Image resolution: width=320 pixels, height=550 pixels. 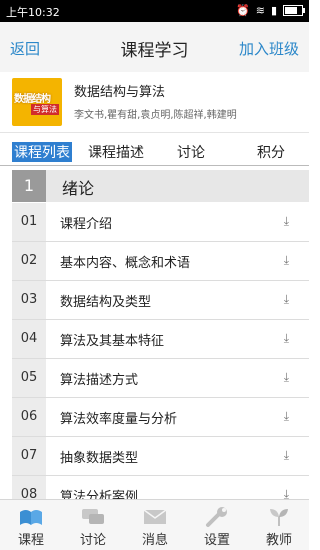 What do you see at coordinates (116, 152) in the screenshot?
I see `tab-course-description: 课程描述` at bounding box center [116, 152].